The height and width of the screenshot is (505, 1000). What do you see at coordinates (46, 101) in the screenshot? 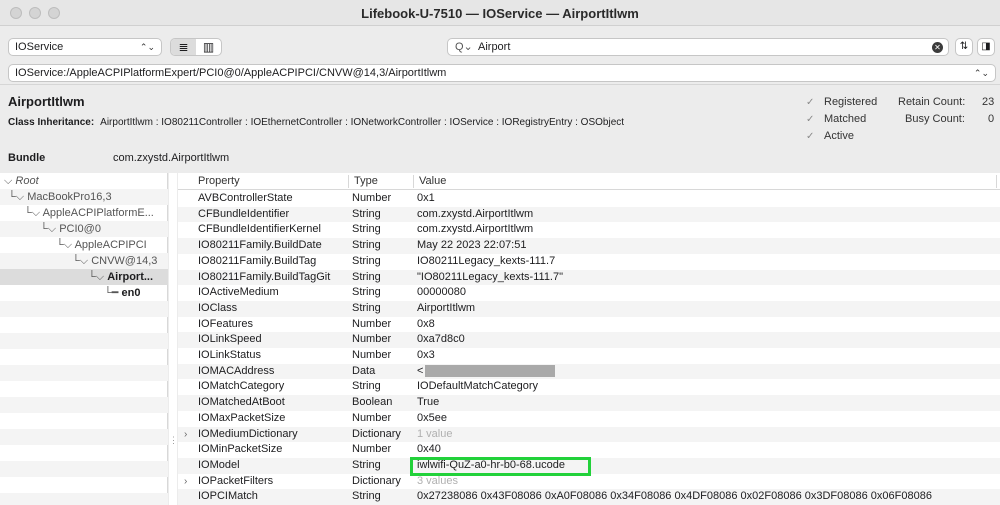
I see `class-name: AirportItlwm` at bounding box center [46, 101].